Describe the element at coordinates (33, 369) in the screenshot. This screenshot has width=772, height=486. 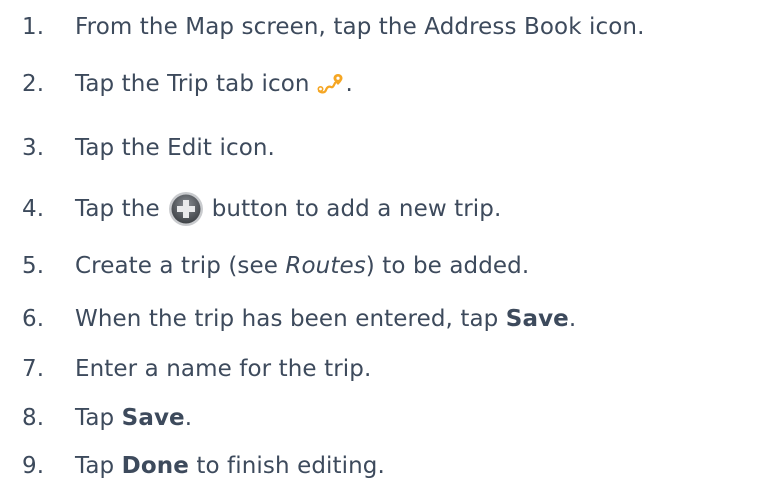
I see `step-number: 7.` at that location.